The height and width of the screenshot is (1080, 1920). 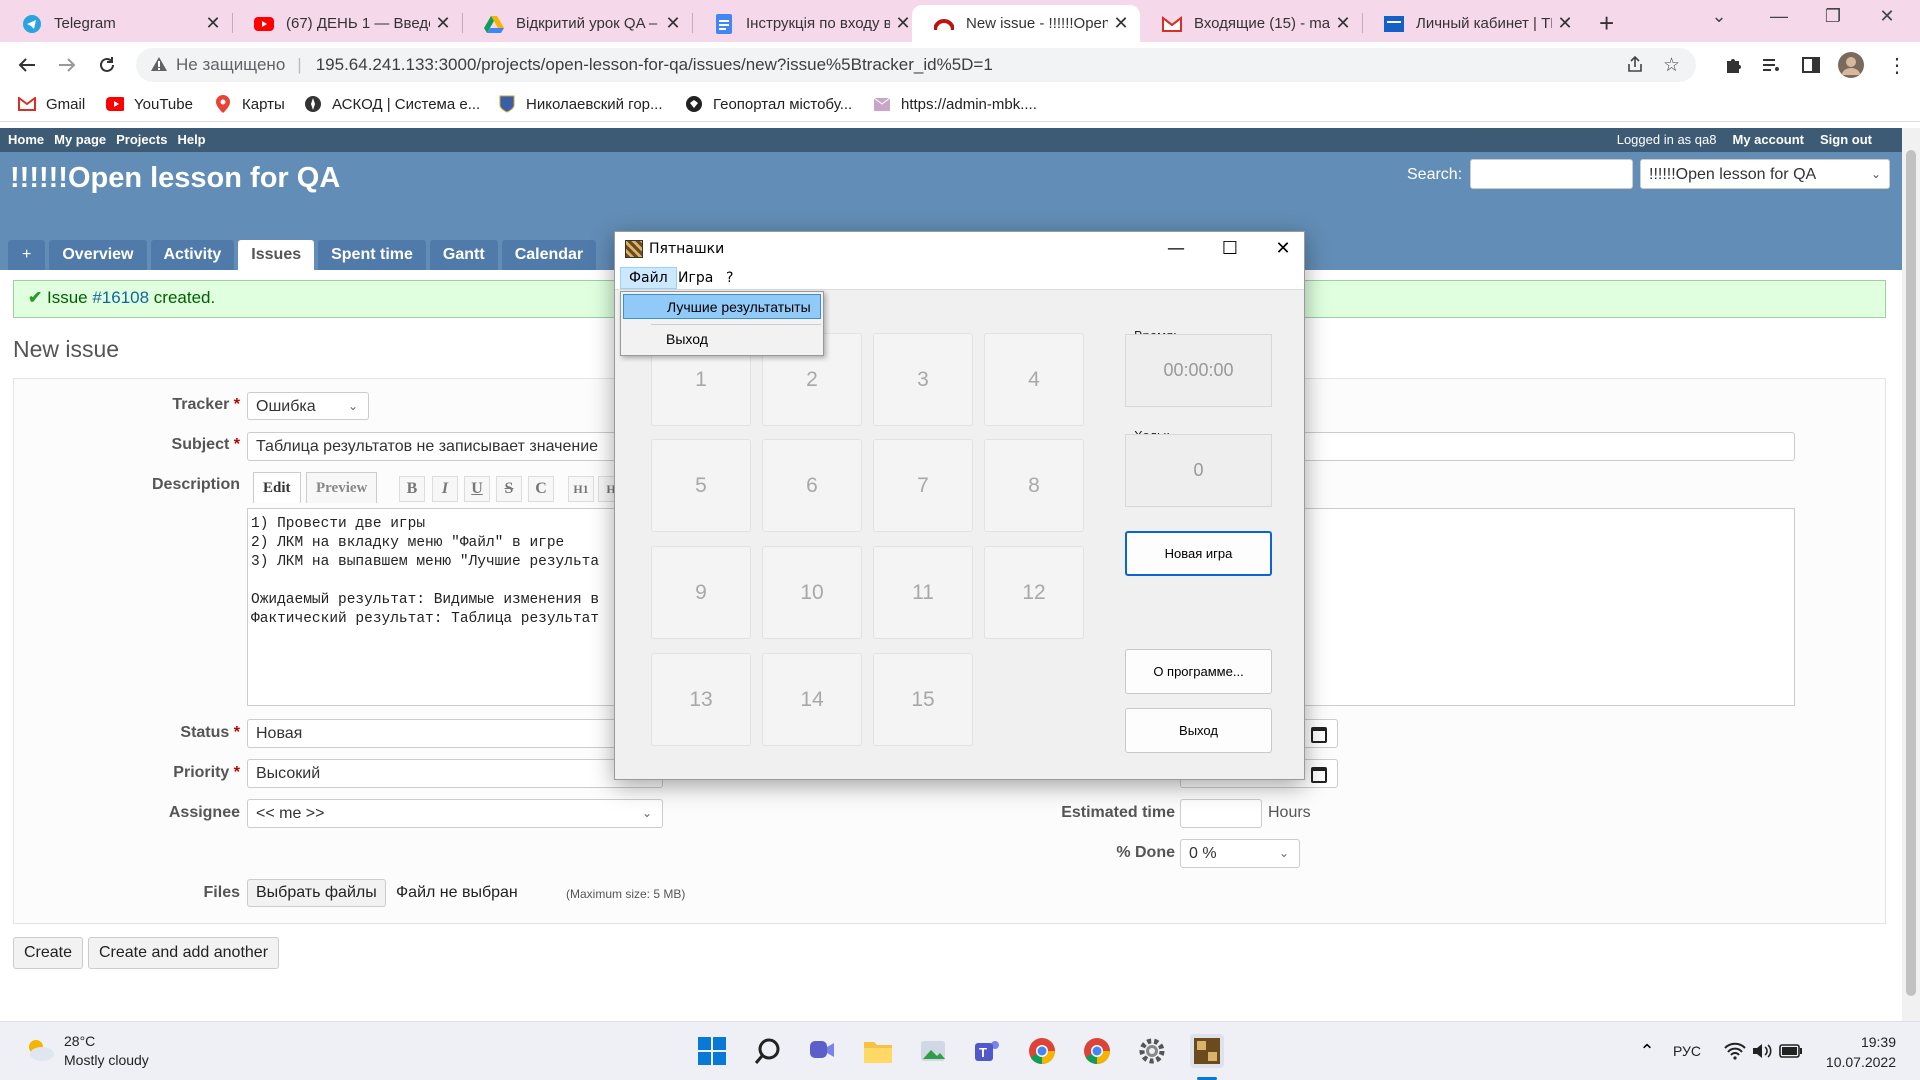 I want to click on tile-14: 14, so click(x=812, y=699).